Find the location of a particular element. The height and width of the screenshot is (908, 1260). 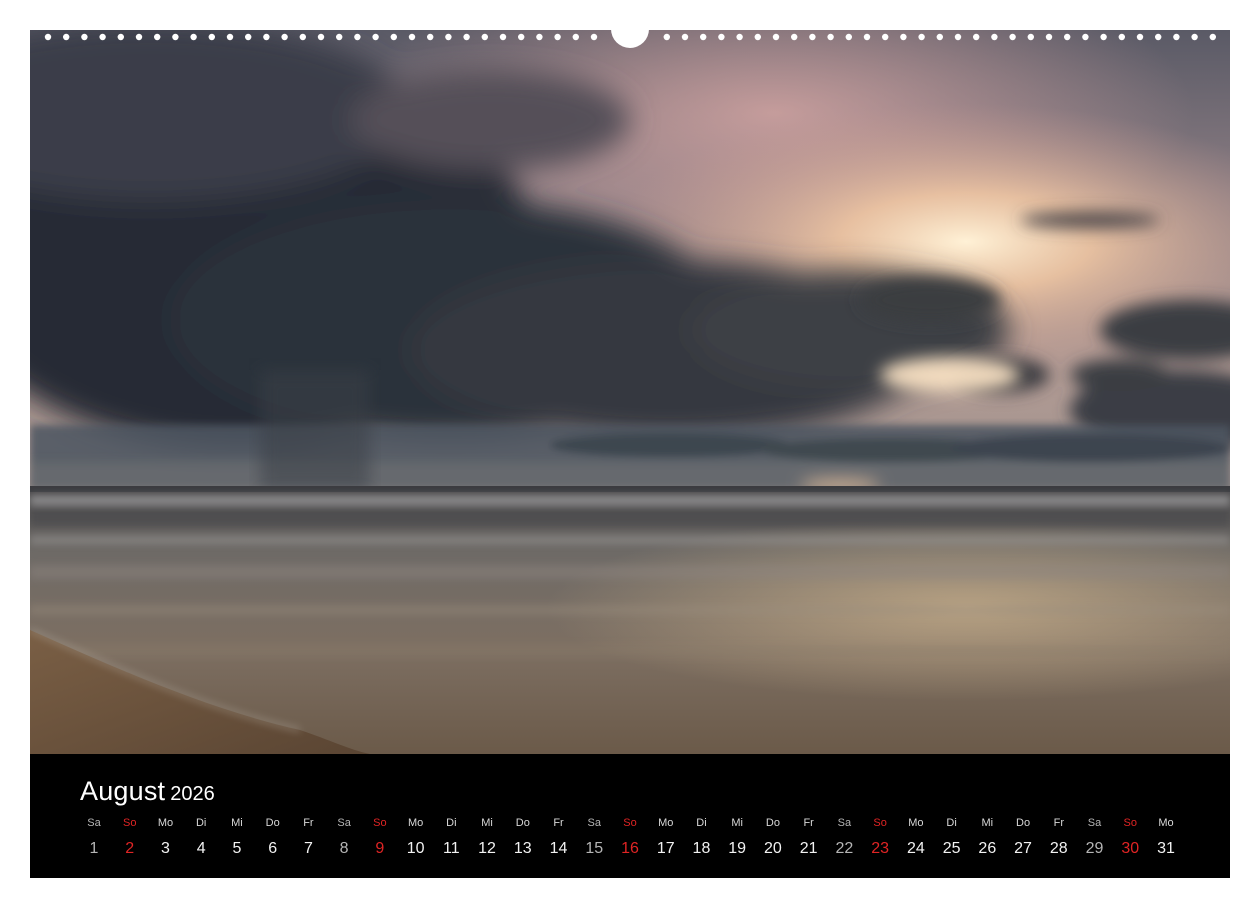

month-name: August is located at coordinates (123, 791).